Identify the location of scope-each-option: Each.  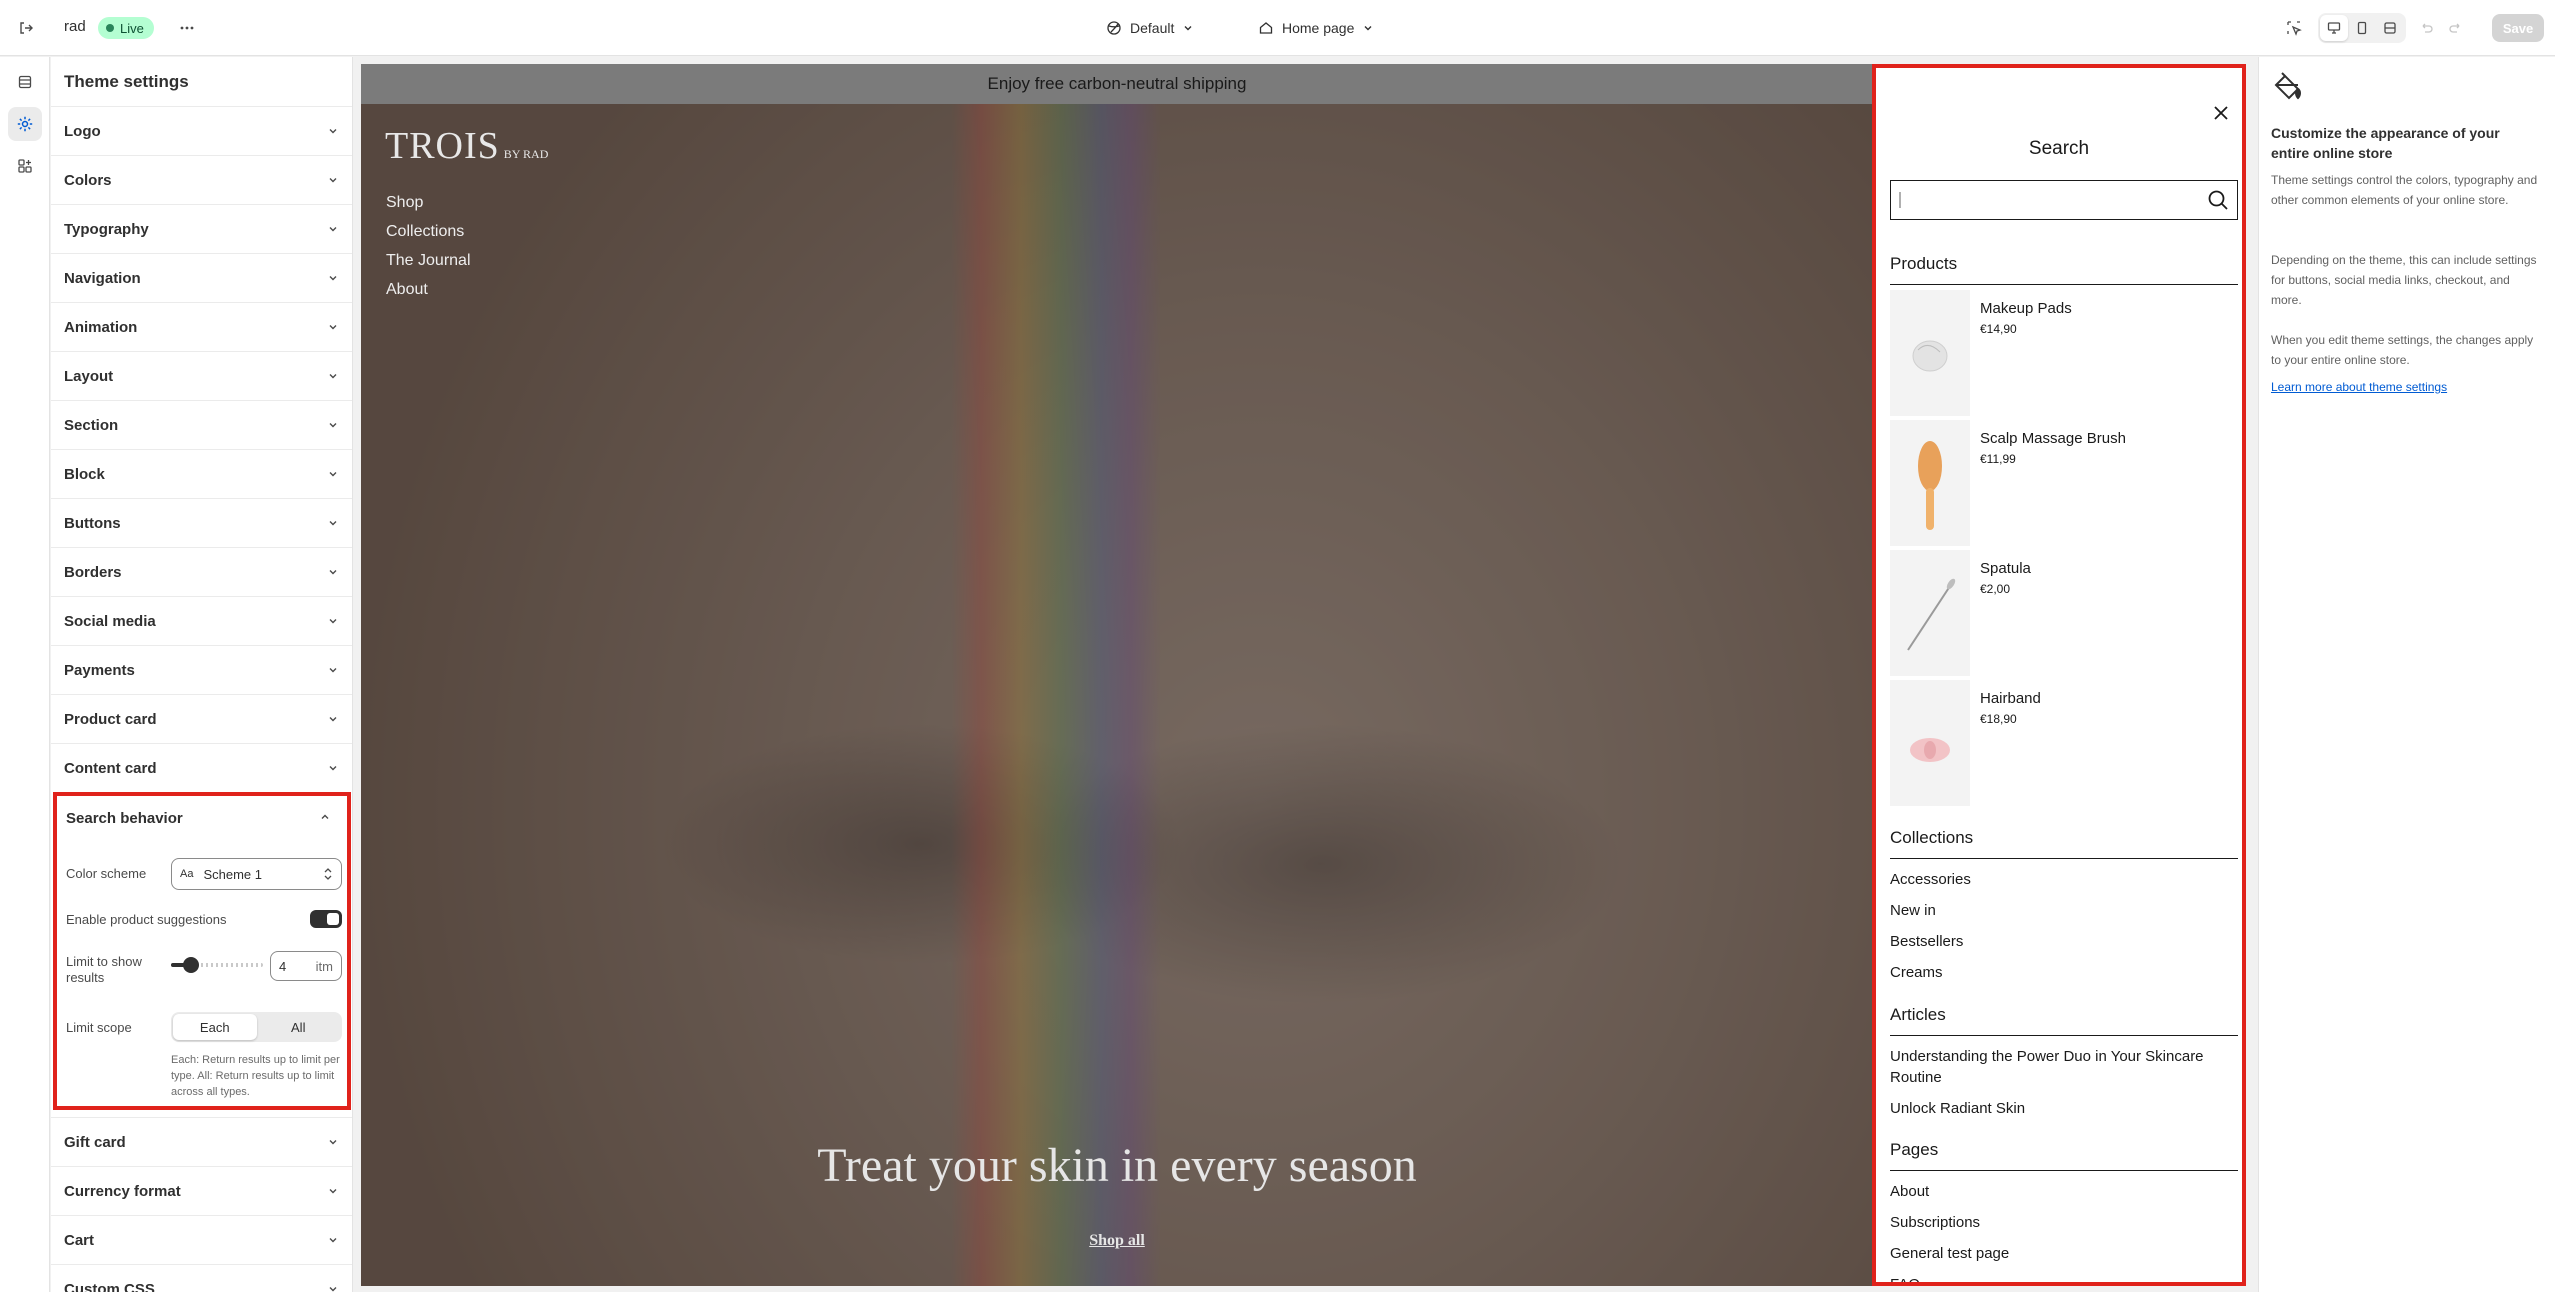
(215, 1027).